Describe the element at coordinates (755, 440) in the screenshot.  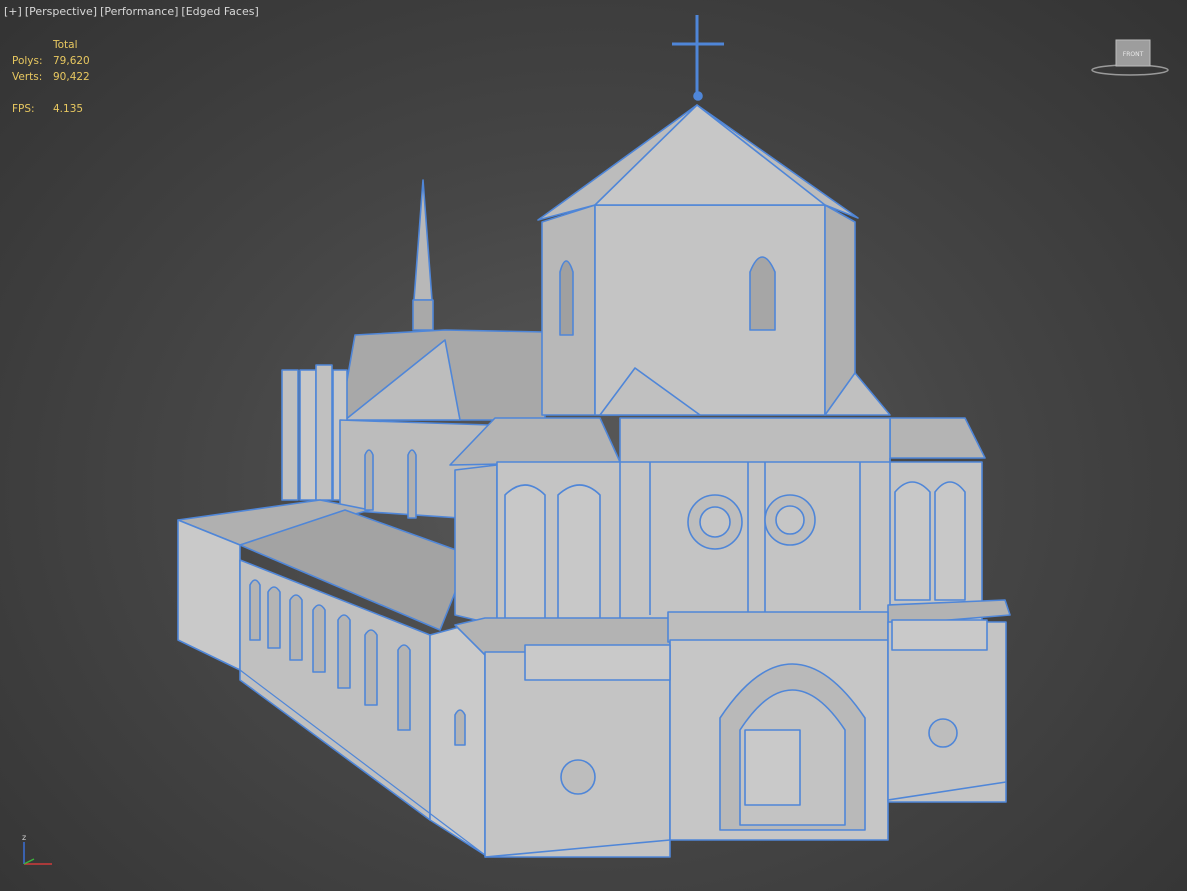
I see `west-upper-mid-roof` at that location.